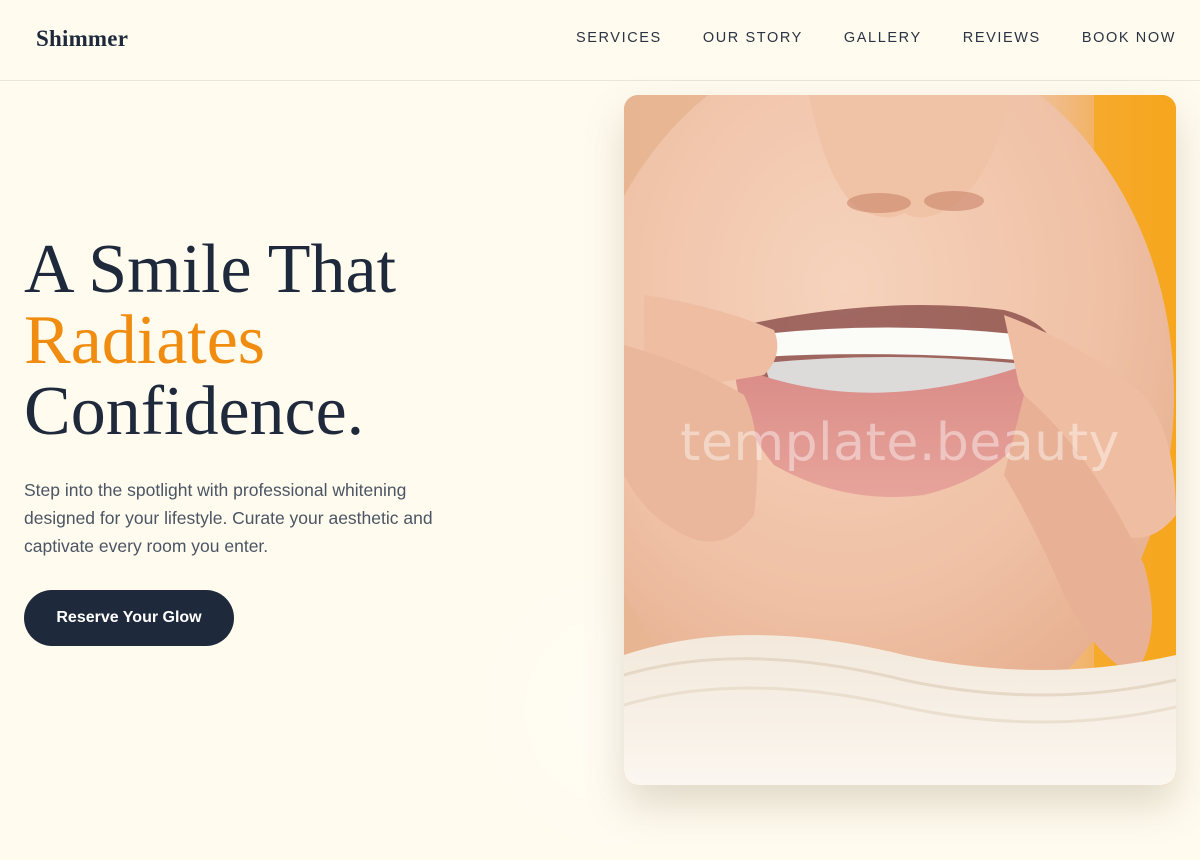 The width and height of the screenshot is (1200, 860). I want to click on nav-item-our-story: OUR STORY, so click(753, 38).